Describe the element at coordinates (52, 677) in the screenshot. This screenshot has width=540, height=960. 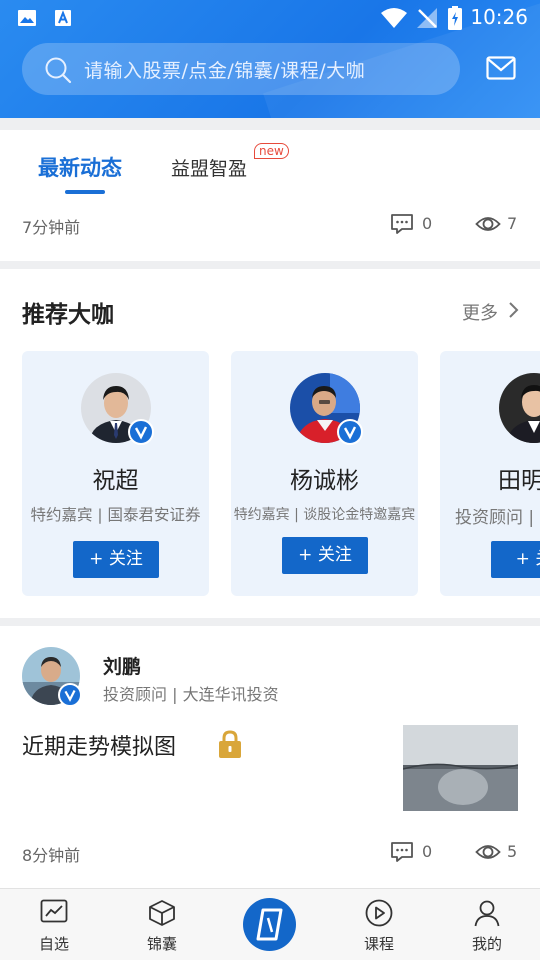
I see `author-avatar` at that location.